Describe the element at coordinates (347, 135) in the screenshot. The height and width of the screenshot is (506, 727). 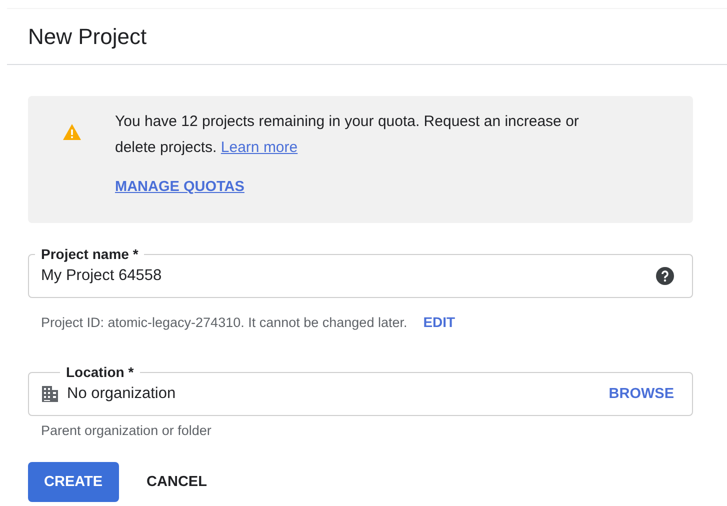
I see `quota-message: You have 12 projects remaining in your quota. Request an increase or delete projects. Learn more` at that location.